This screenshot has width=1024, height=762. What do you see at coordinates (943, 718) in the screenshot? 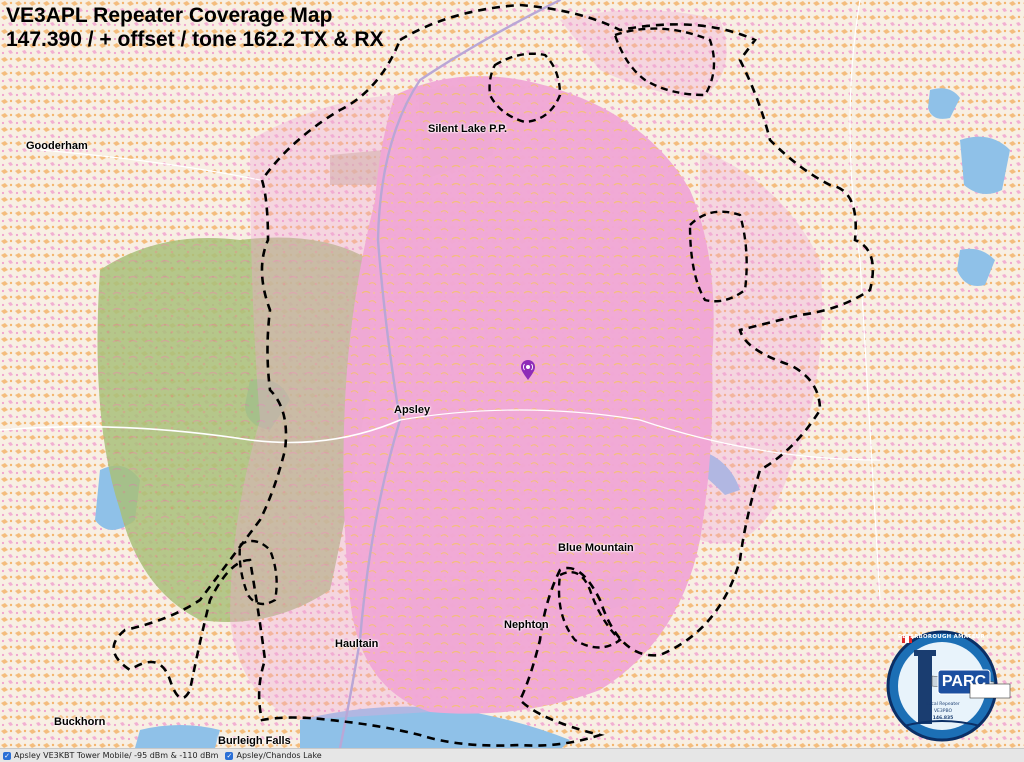
I see `logo-frequency: 146.835` at bounding box center [943, 718].